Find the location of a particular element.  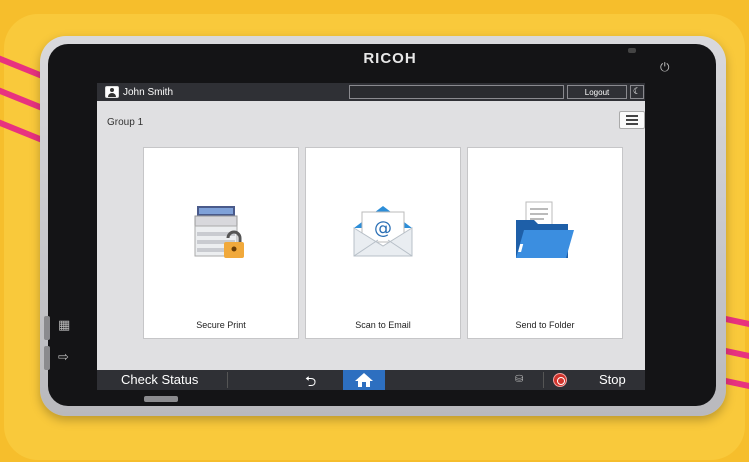

user-button: John Smith is located at coordinates (139, 92).